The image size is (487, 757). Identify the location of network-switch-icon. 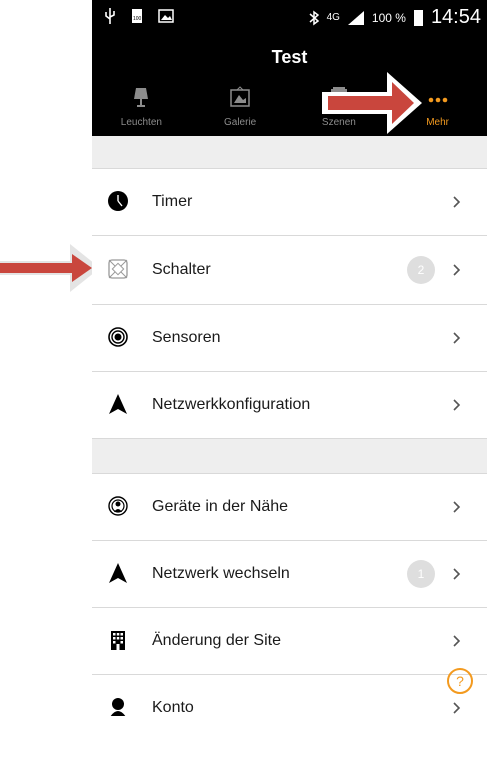
(118, 573).